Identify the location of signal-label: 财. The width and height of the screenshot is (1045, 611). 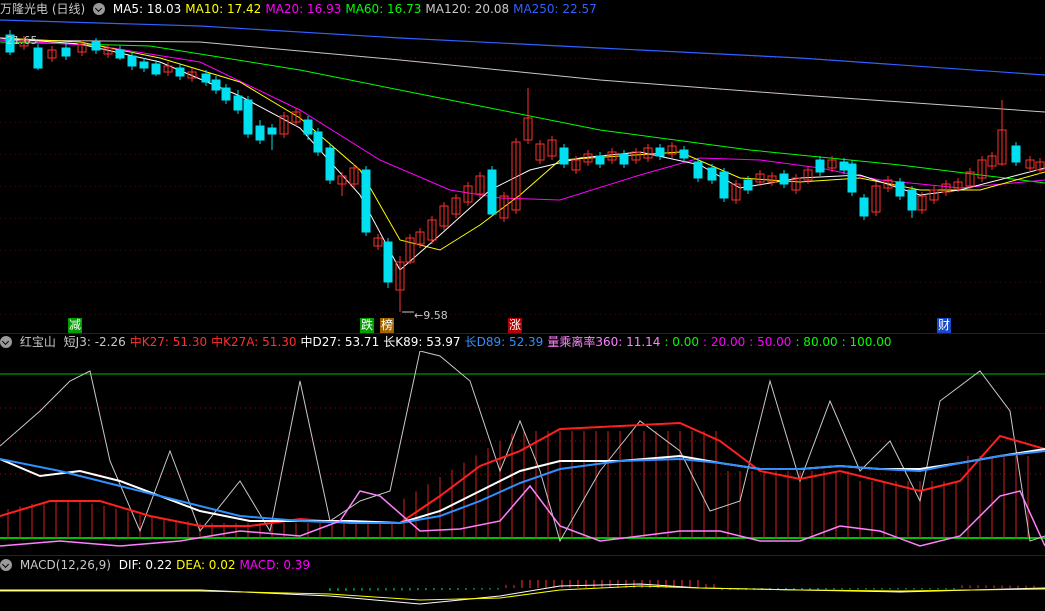
(944, 325).